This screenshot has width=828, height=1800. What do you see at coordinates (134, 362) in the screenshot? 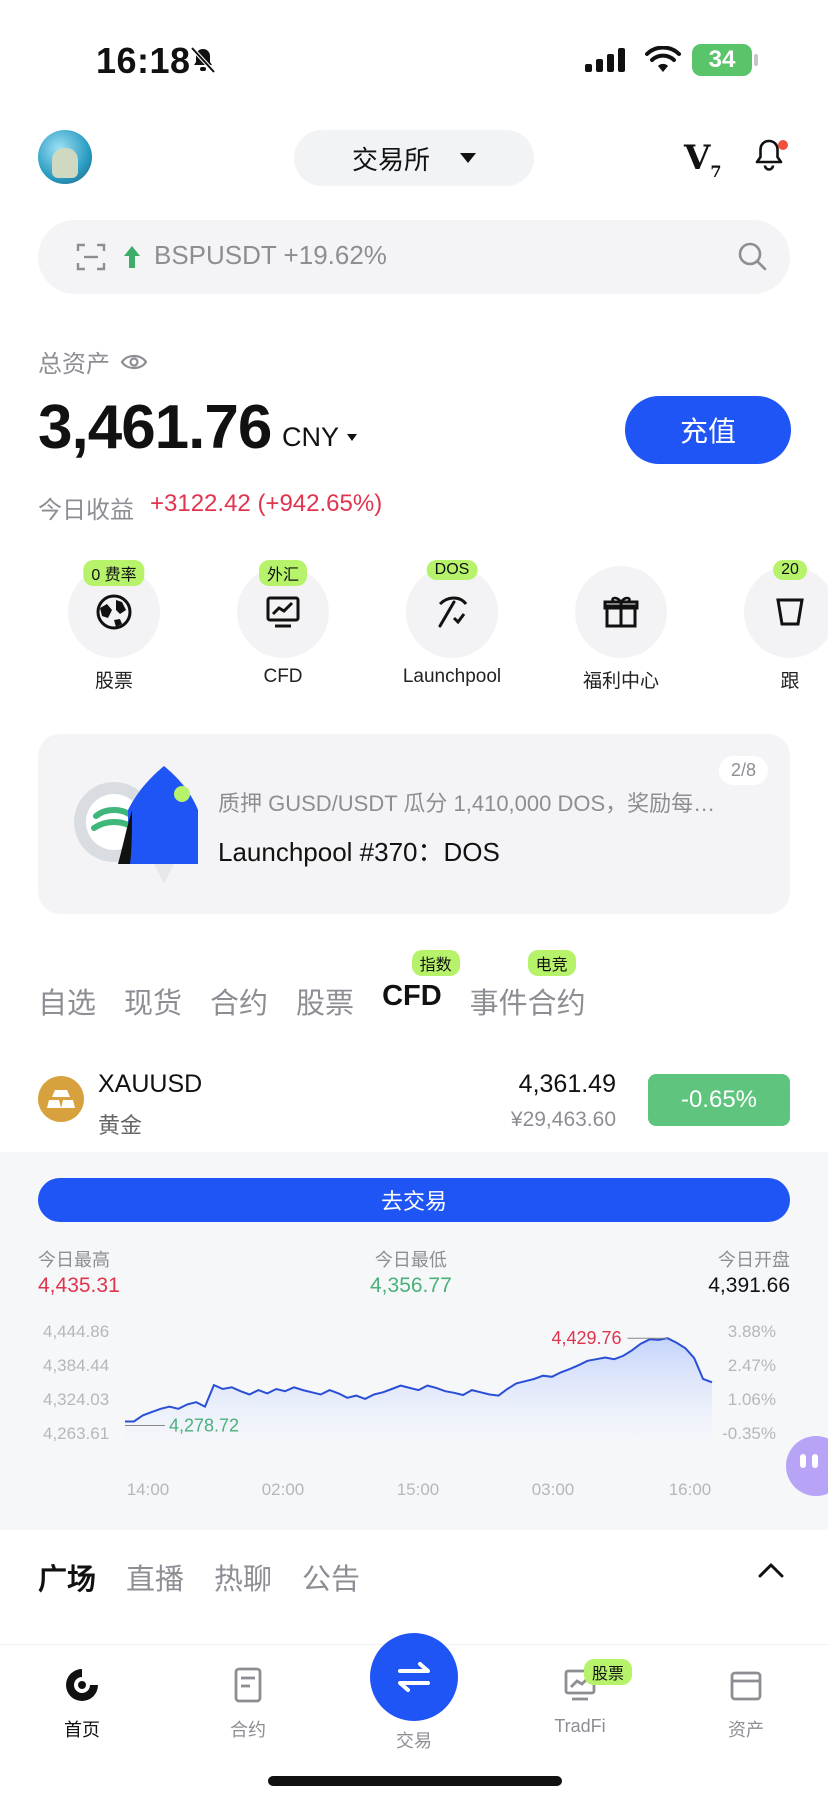
I see `eye-icon` at bounding box center [134, 362].